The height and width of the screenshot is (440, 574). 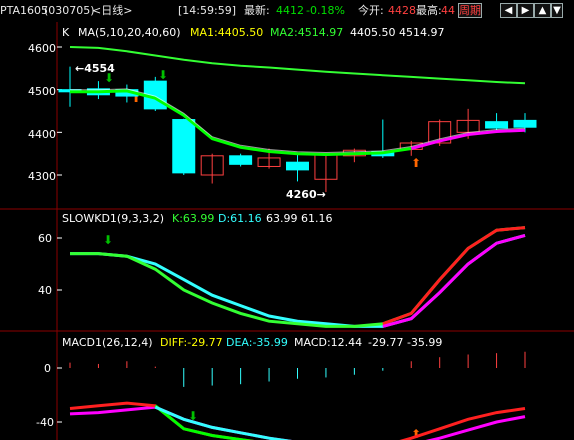 What do you see at coordinates (226, 32) in the screenshot?
I see `ma1-value: MA1:4405.50` at bounding box center [226, 32].